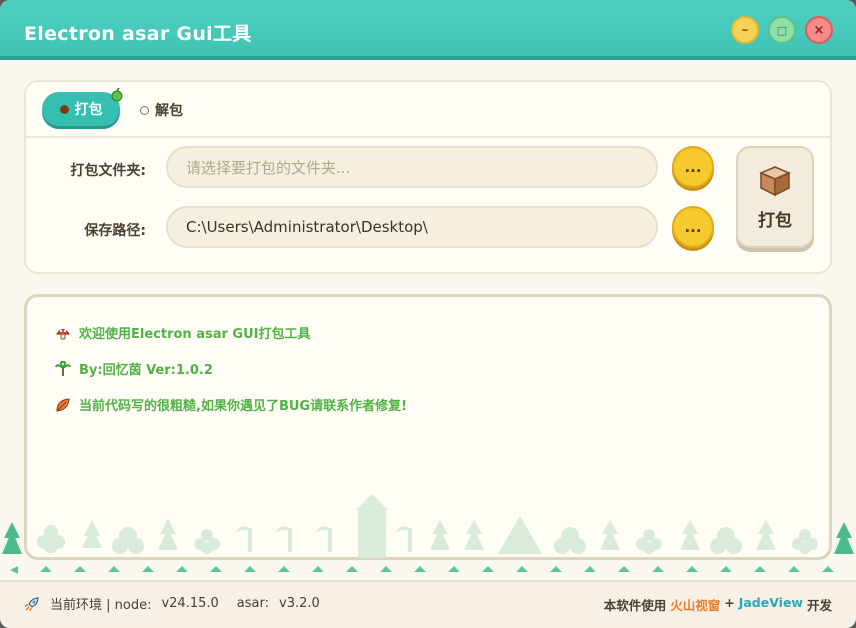 Image resolution: width=856 pixels, height=628 pixels. What do you see at coordinates (428, 137) in the screenshot?
I see `tab-divider` at bounding box center [428, 137].